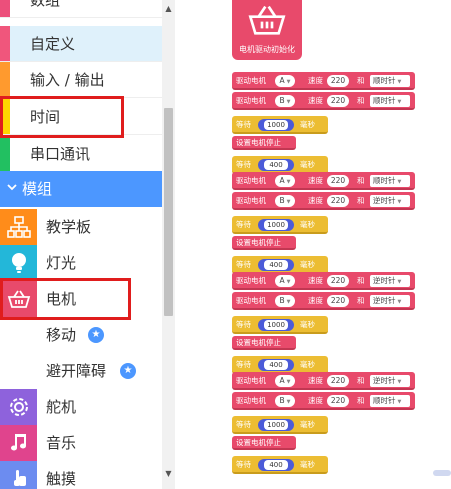  What do you see at coordinates (5, 79) in the screenshot?
I see `category-color-stripe` at bounding box center [5, 79].